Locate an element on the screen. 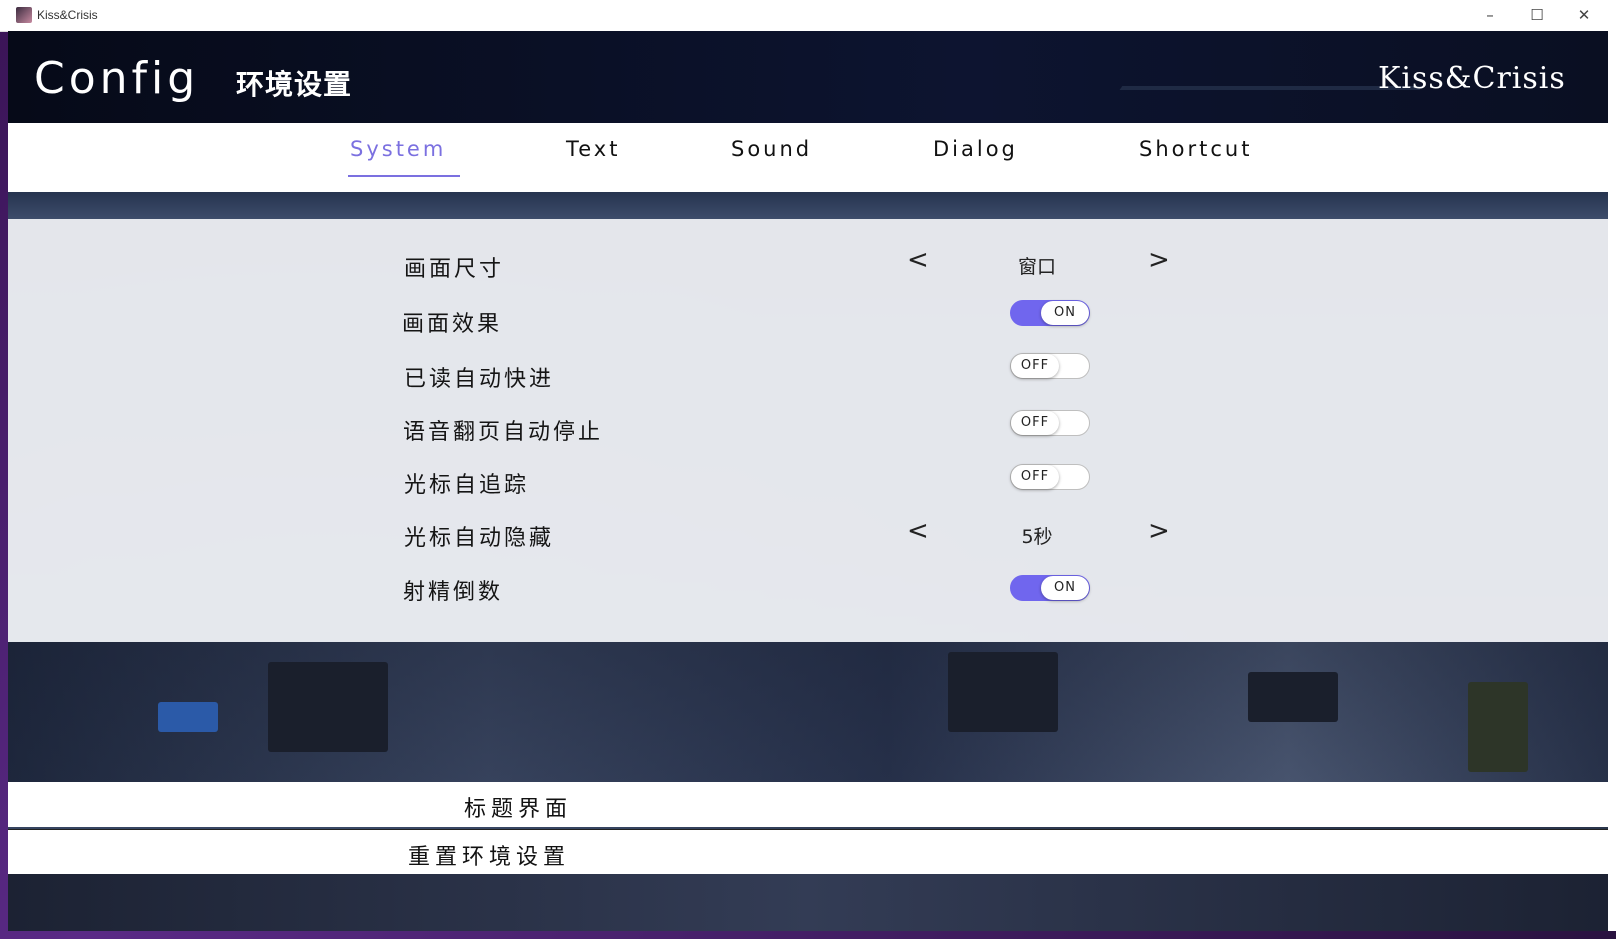 Image resolution: width=1616 pixels, height=939 pixels. skip-read-toggle: OFF is located at coordinates (1050, 366).